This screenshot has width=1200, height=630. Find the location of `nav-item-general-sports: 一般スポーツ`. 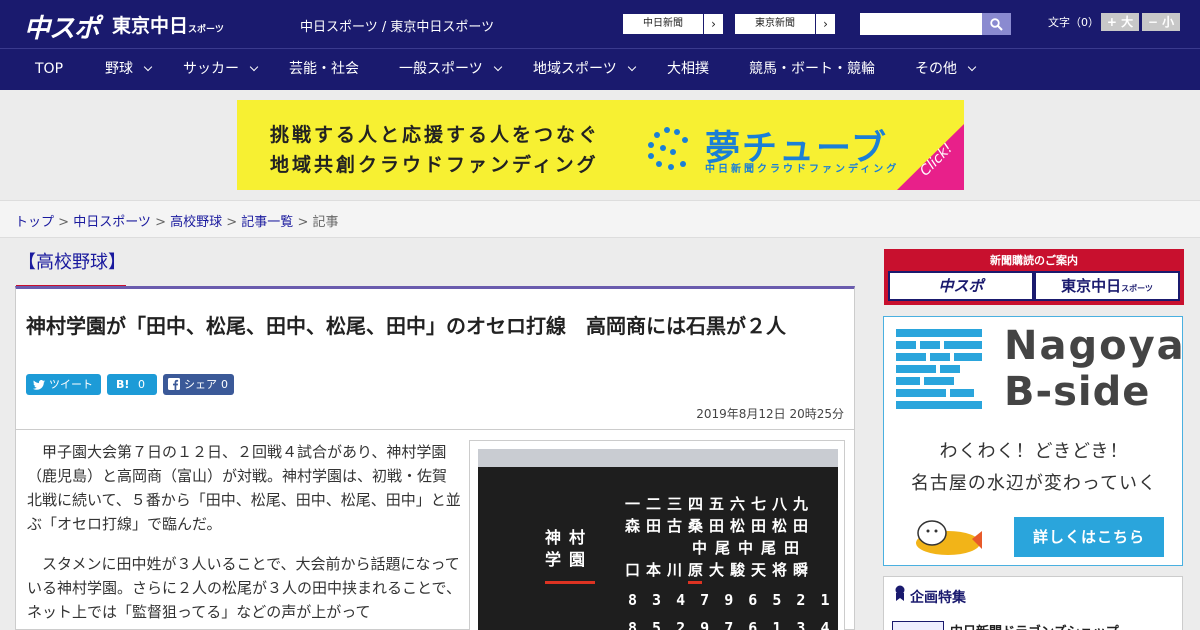

nav-item-general-sports: 一般スポーツ is located at coordinates (450, 69).